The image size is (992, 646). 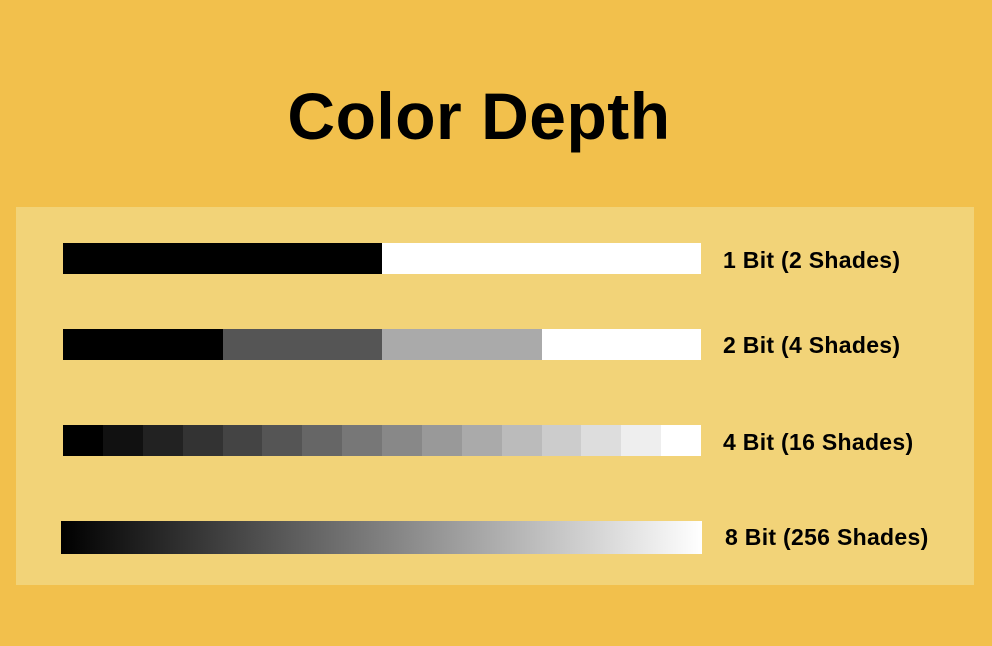 I want to click on page-title: Color Depth, so click(x=479, y=116).